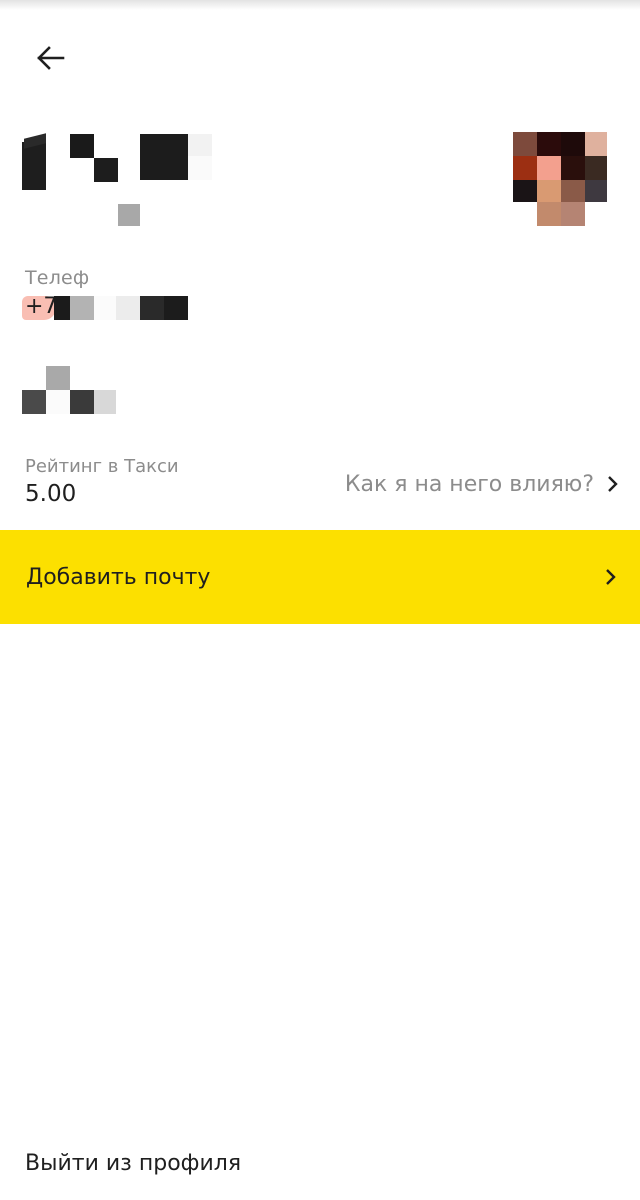  Describe the element at coordinates (72, 391) in the screenshot. I see `email-censored` at that location.